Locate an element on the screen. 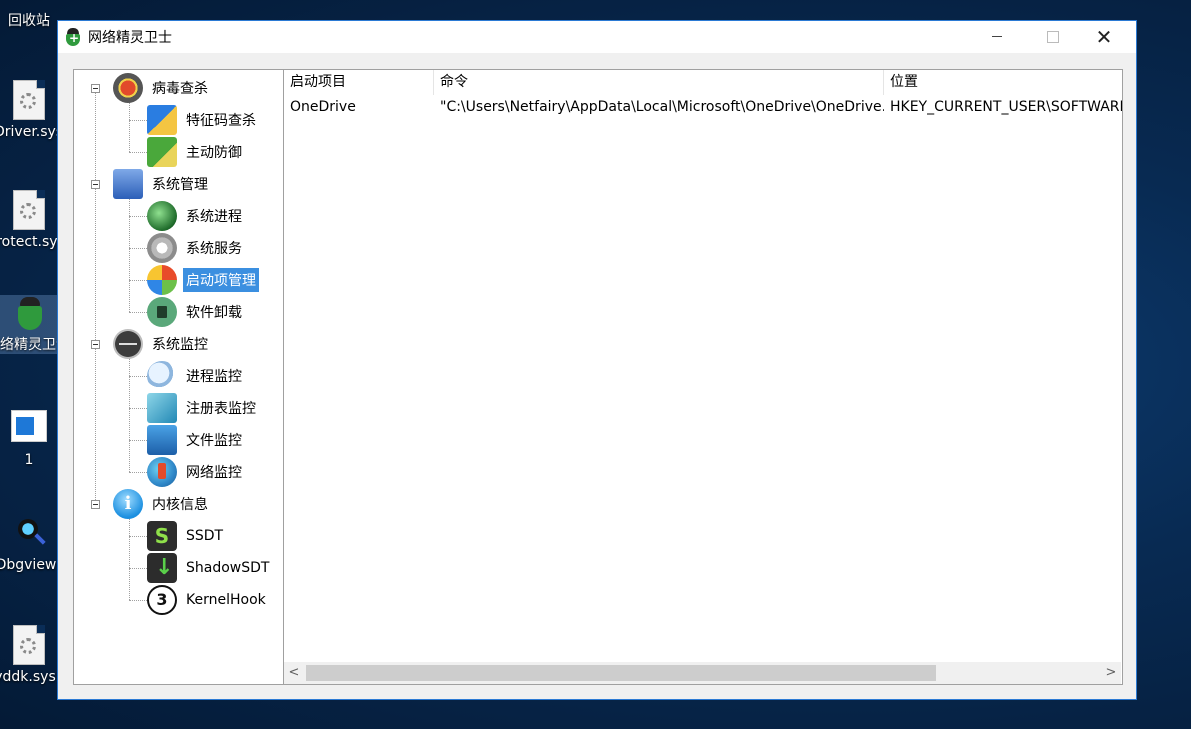 The height and width of the screenshot is (729, 1191). signature-scan-icon is located at coordinates (162, 120).